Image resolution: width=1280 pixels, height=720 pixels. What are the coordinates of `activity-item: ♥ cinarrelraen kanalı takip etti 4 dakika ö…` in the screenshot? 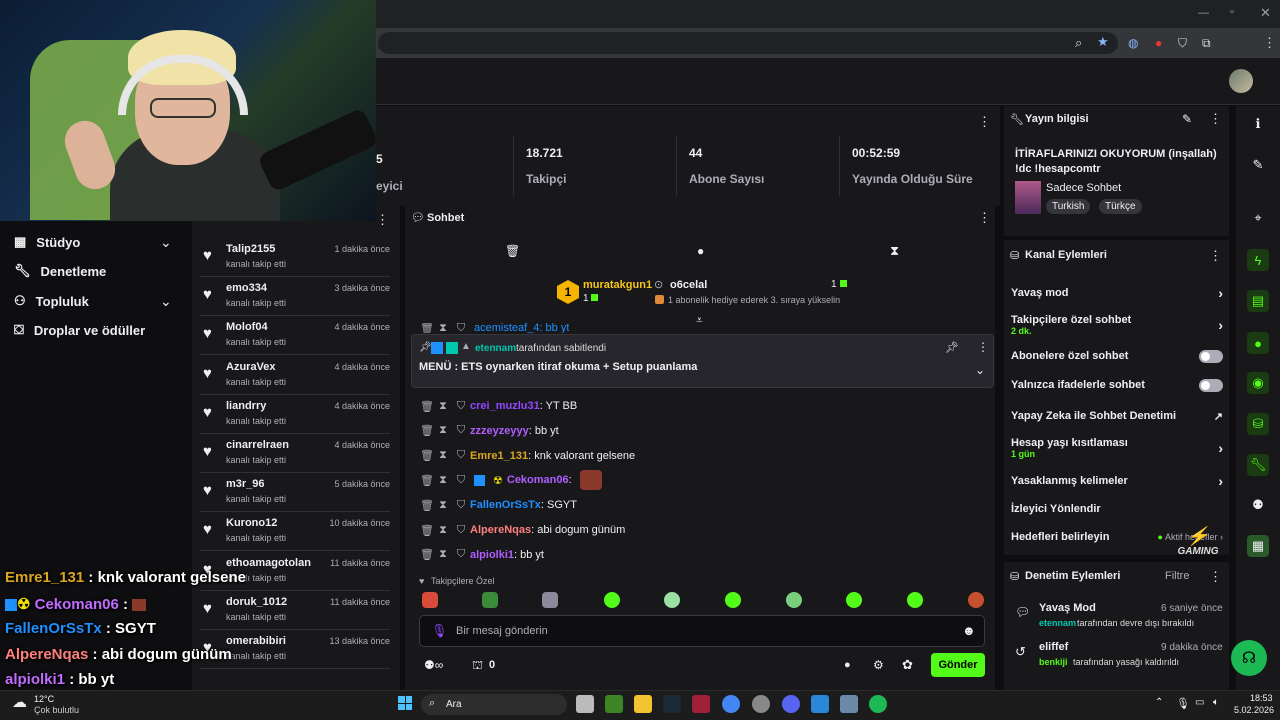 It's located at (295, 453).